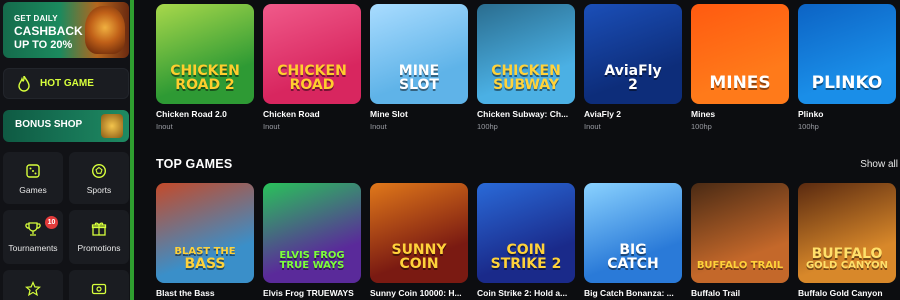 The width and height of the screenshot is (900, 300). Describe the element at coordinates (419, 71) in the screenshot. I see `game-logo-line: MINE` at that location.